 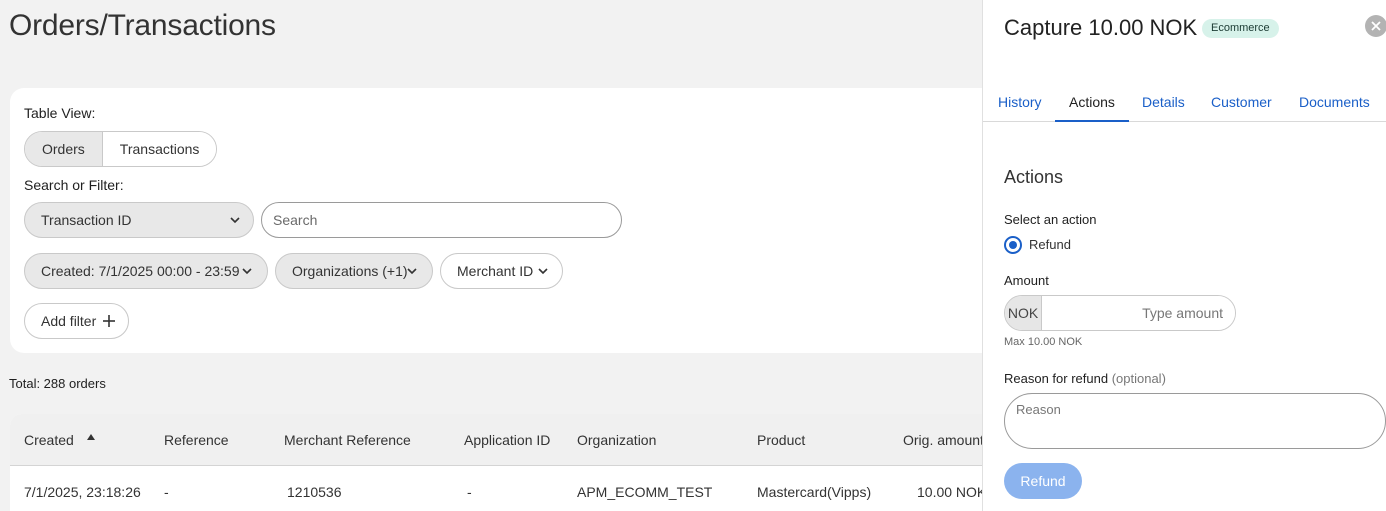 What do you see at coordinates (86, 220) in the screenshot?
I see `search-field-value: Transaction ID` at bounding box center [86, 220].